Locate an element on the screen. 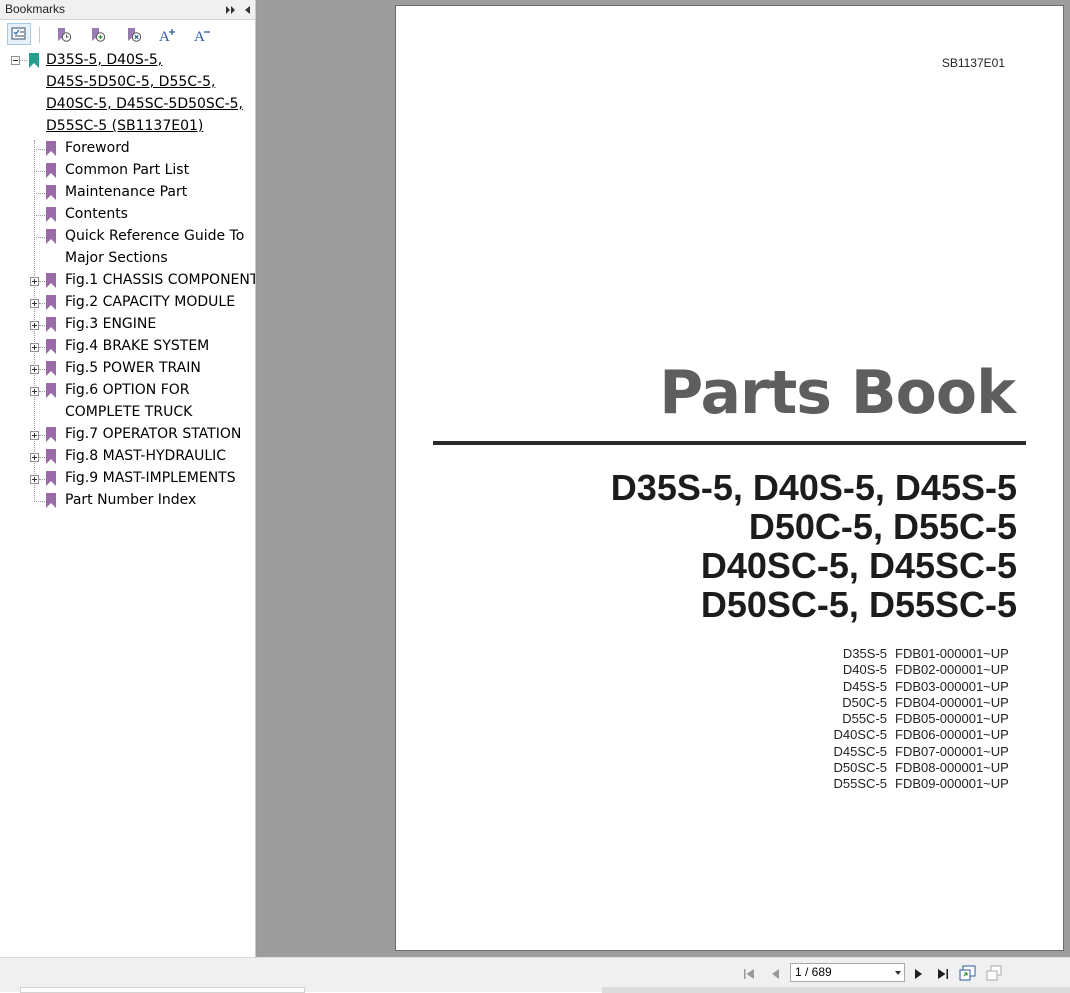  serial-number: FDB06-000001~UP is located at coordinates (952, 735).